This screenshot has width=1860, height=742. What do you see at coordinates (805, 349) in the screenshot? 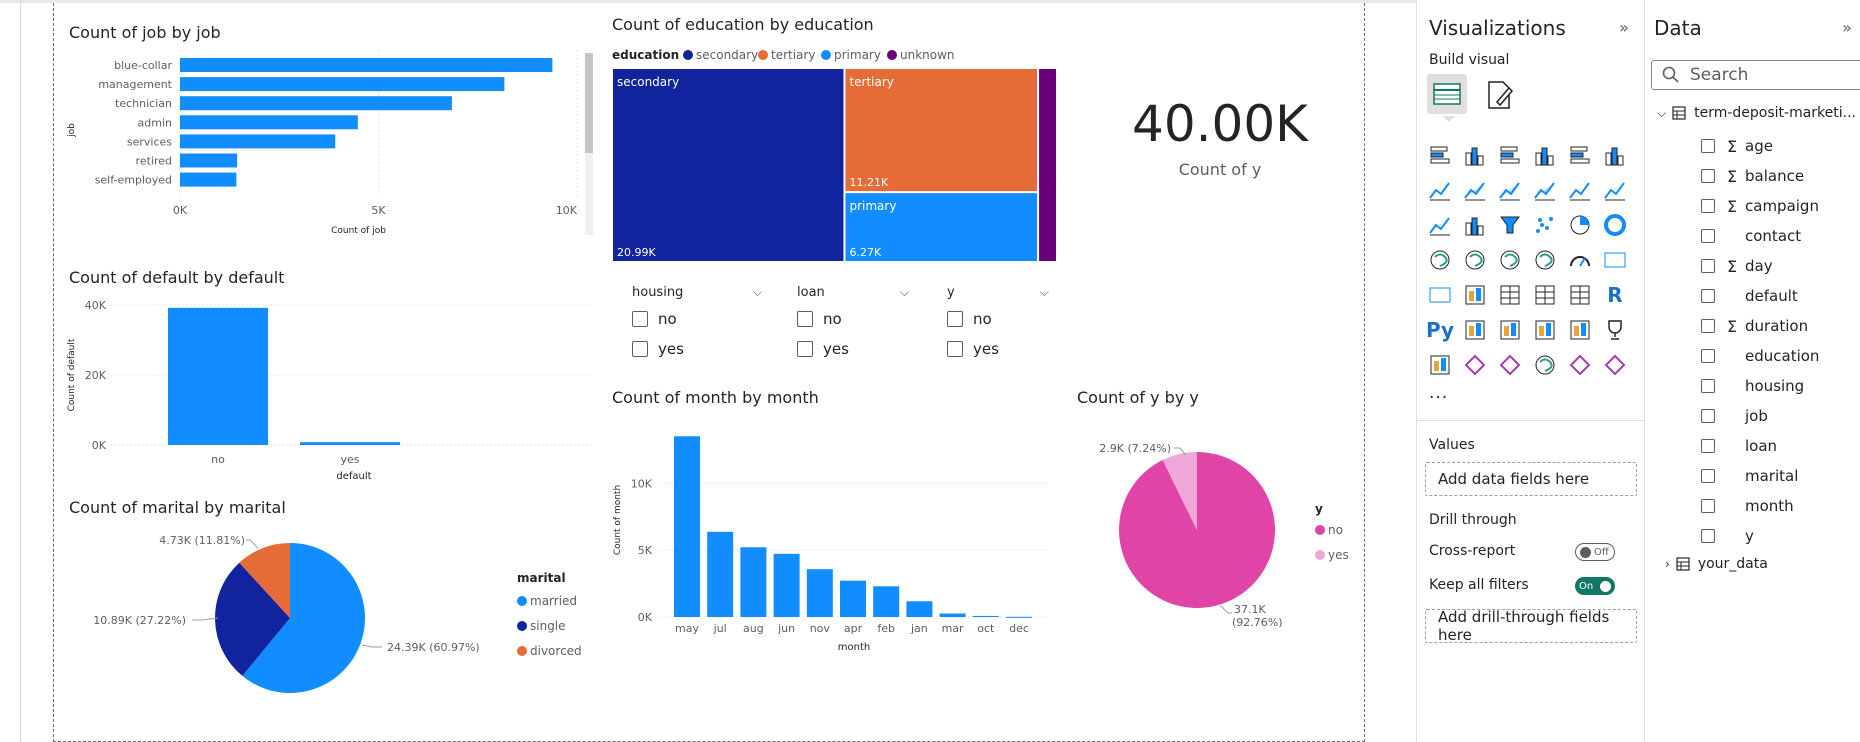
I see `checkbox-loan-yes` at bounding box center [805, 349].